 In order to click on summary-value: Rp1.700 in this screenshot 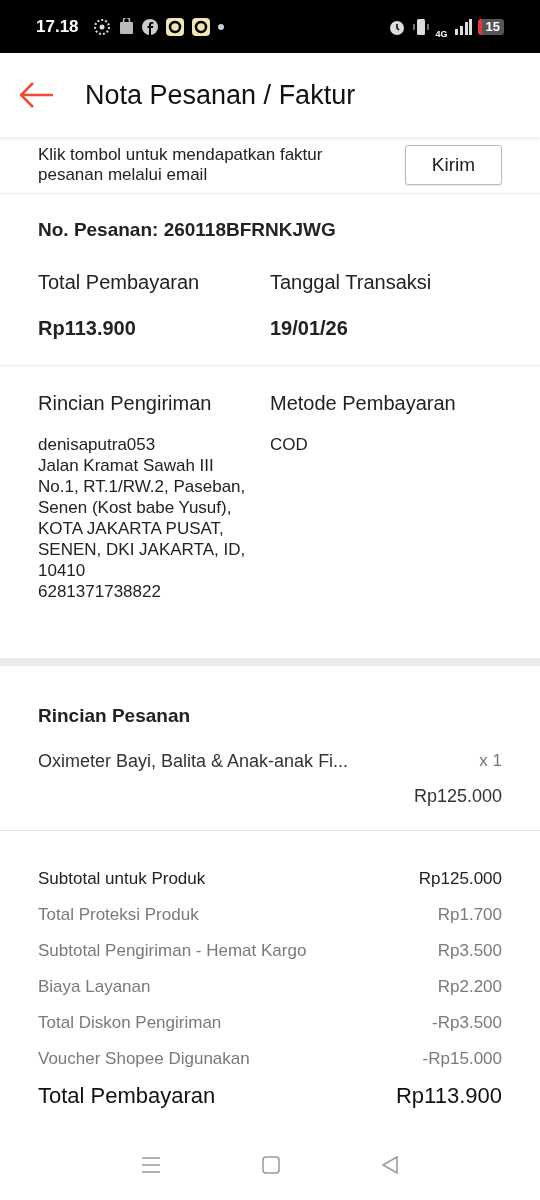, I will do `click(469, 915)`.